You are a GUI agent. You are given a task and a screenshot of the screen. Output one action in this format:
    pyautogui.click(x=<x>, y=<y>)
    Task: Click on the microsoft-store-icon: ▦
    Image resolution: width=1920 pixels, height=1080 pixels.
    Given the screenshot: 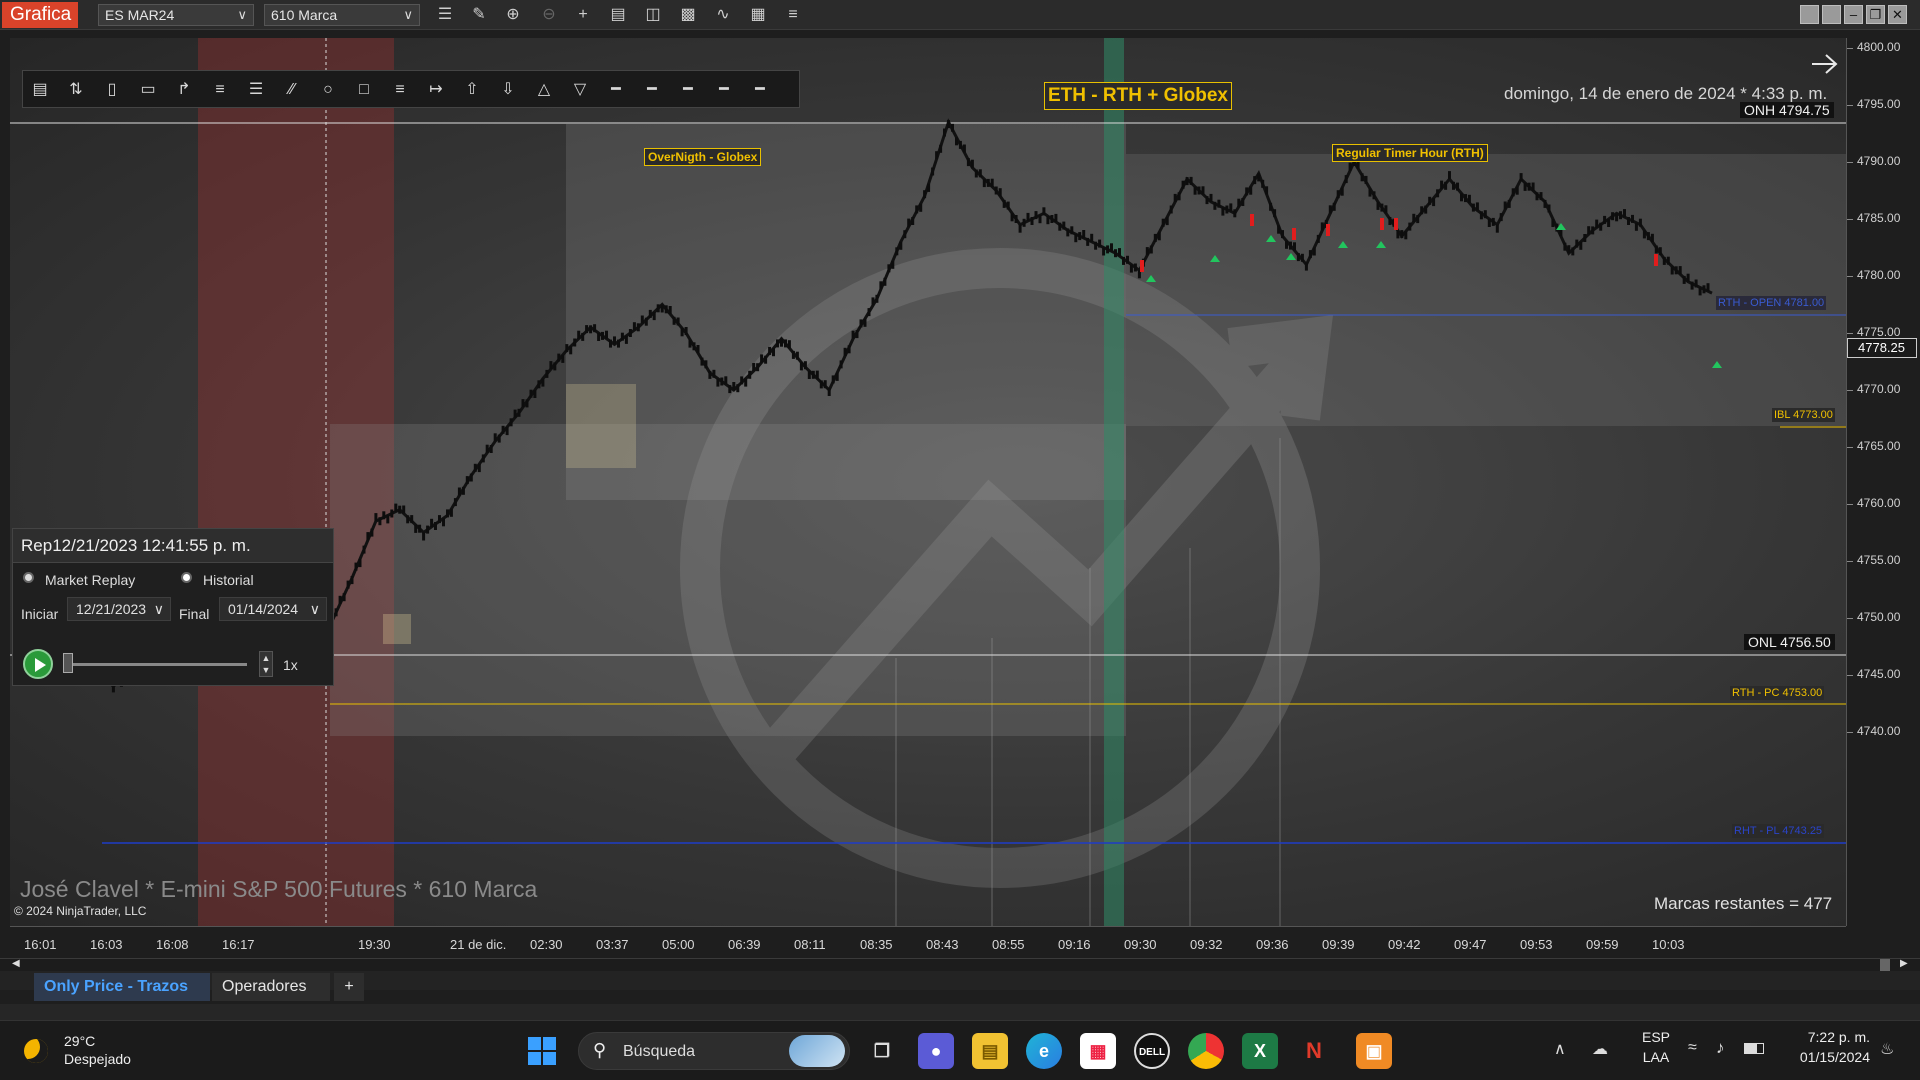 What is the action you would take?
    pyautogui.click(x=1098, y=1051)
    